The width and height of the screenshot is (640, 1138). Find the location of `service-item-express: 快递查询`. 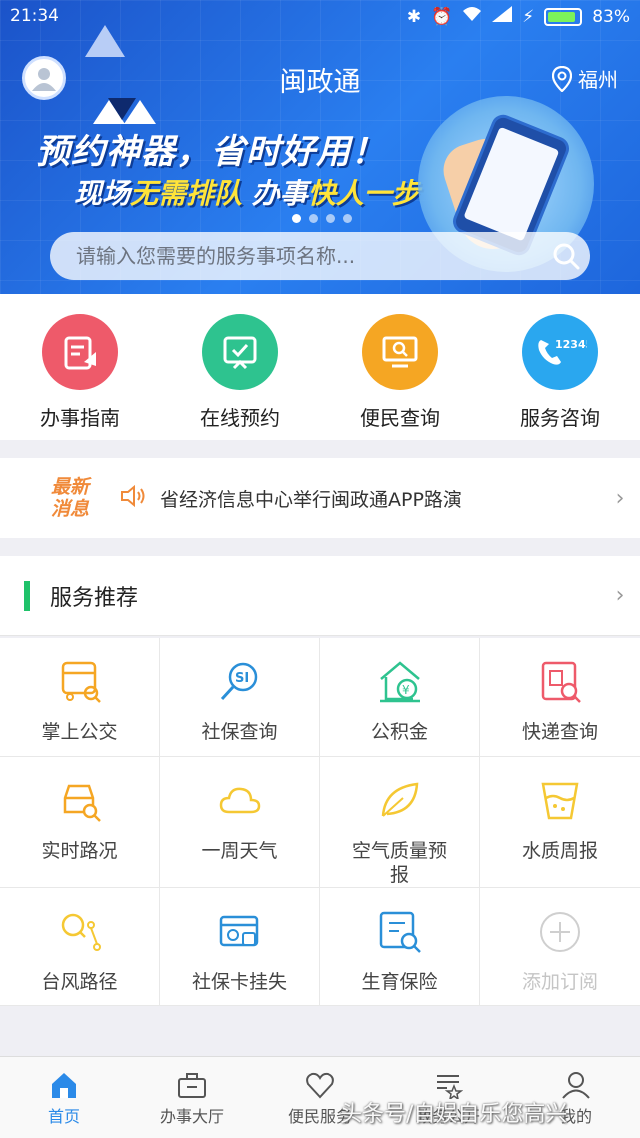

service-item-express: 快递查询 is located at coordinates (560, 697).